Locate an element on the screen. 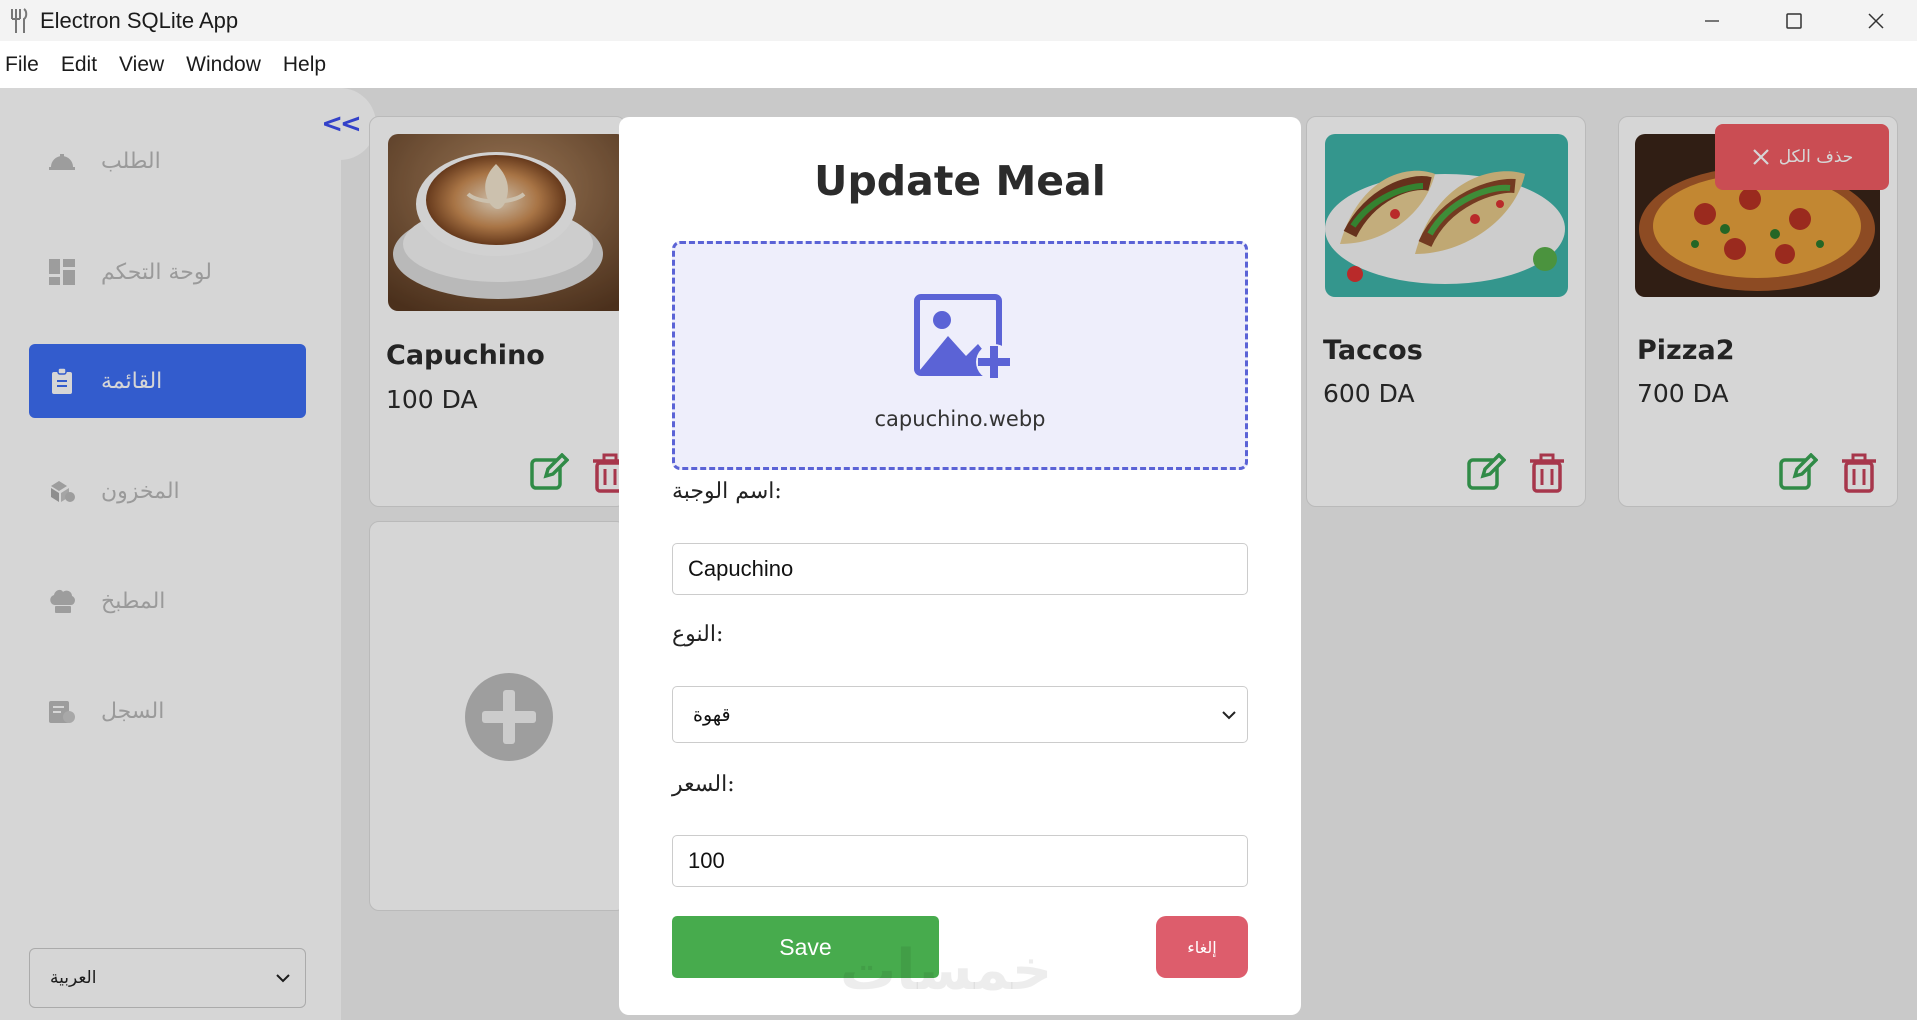 The height and width of the screenshot is (1020, 1917). menu-view: View is located at coordinates (141, 65).